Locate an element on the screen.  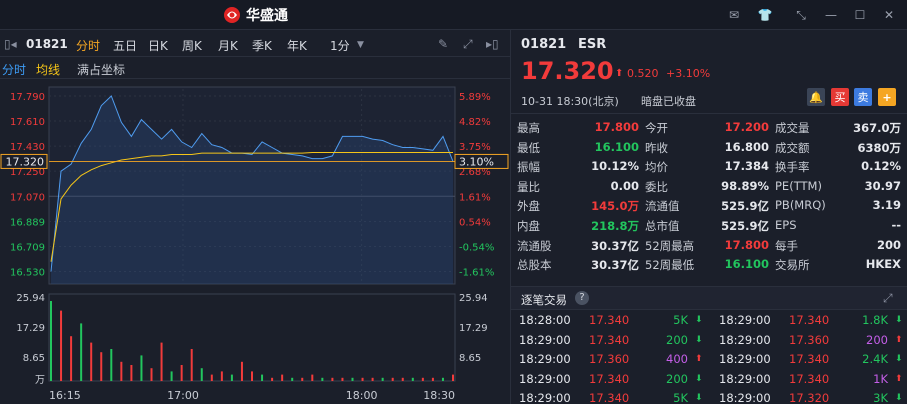
time-tick-label: 16:15 is located at coordinates (65, 395).